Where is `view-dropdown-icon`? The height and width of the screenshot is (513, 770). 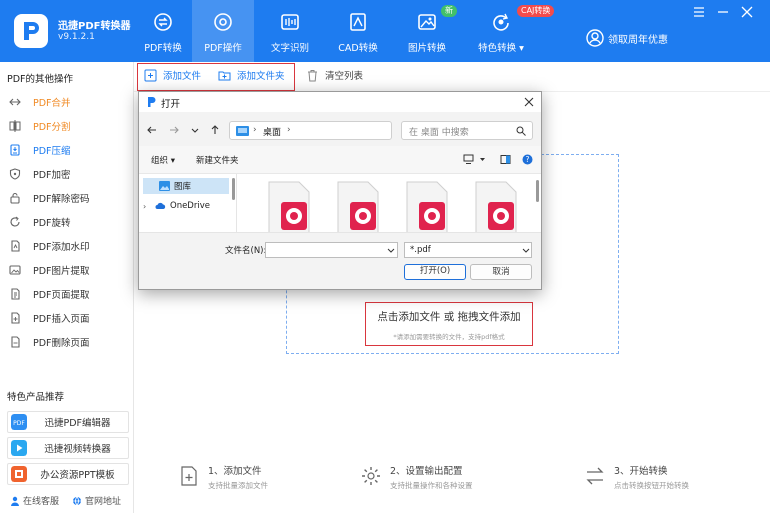
view-dropdown-icon is located at coordinates (482, 159).